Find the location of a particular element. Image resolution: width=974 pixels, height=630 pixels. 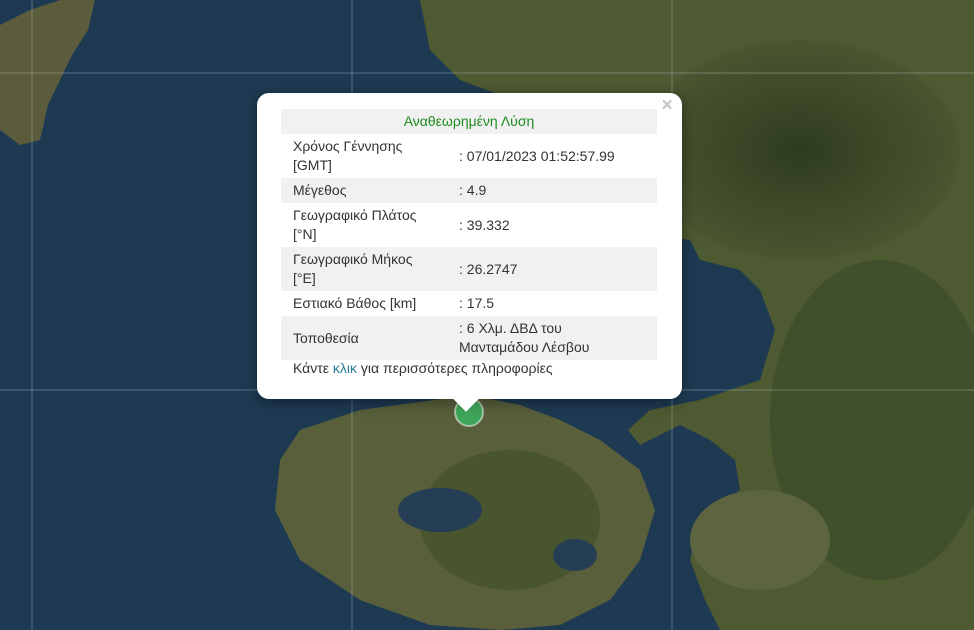

location-label: Τοποθεσία is located at coordinates (358, 338).